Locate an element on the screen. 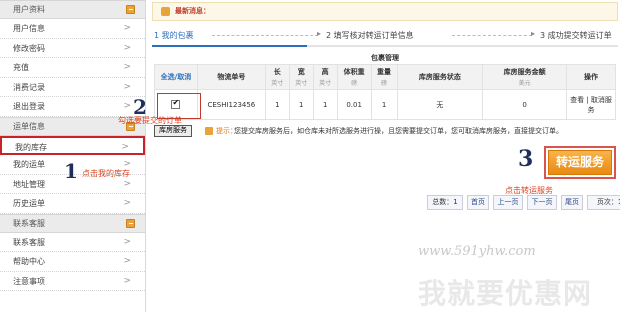 This screenshot has height=312, width=620. cell-weight: 1 is located at coordinates (384, 104).